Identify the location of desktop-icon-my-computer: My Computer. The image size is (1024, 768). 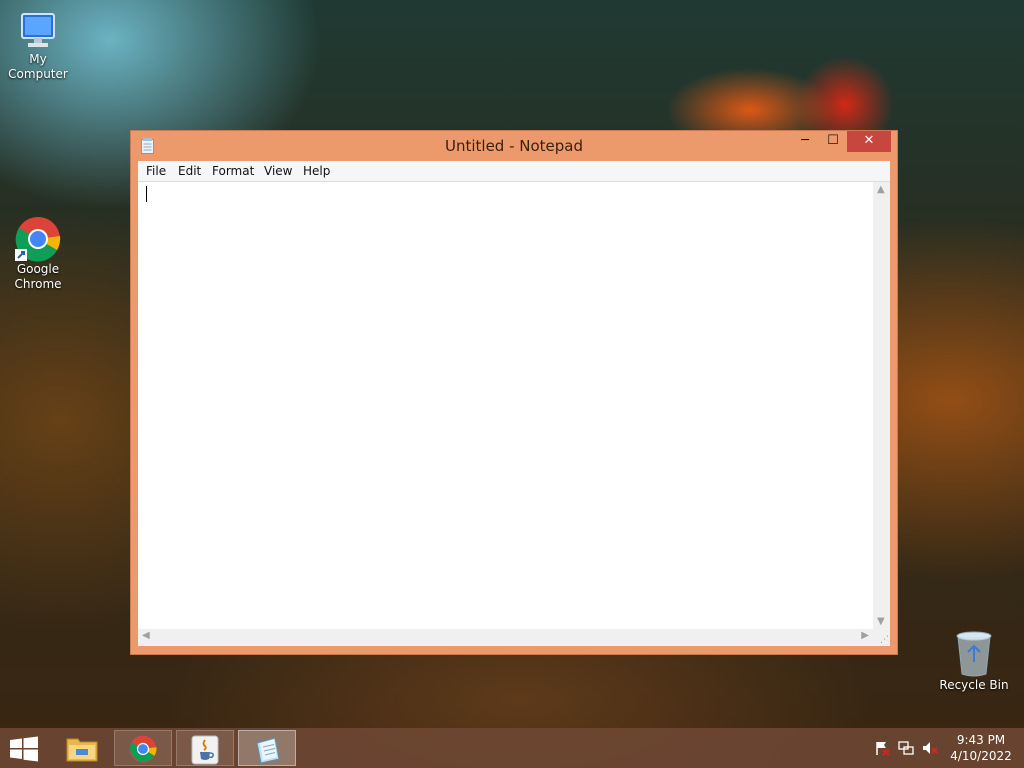
(38, 45).